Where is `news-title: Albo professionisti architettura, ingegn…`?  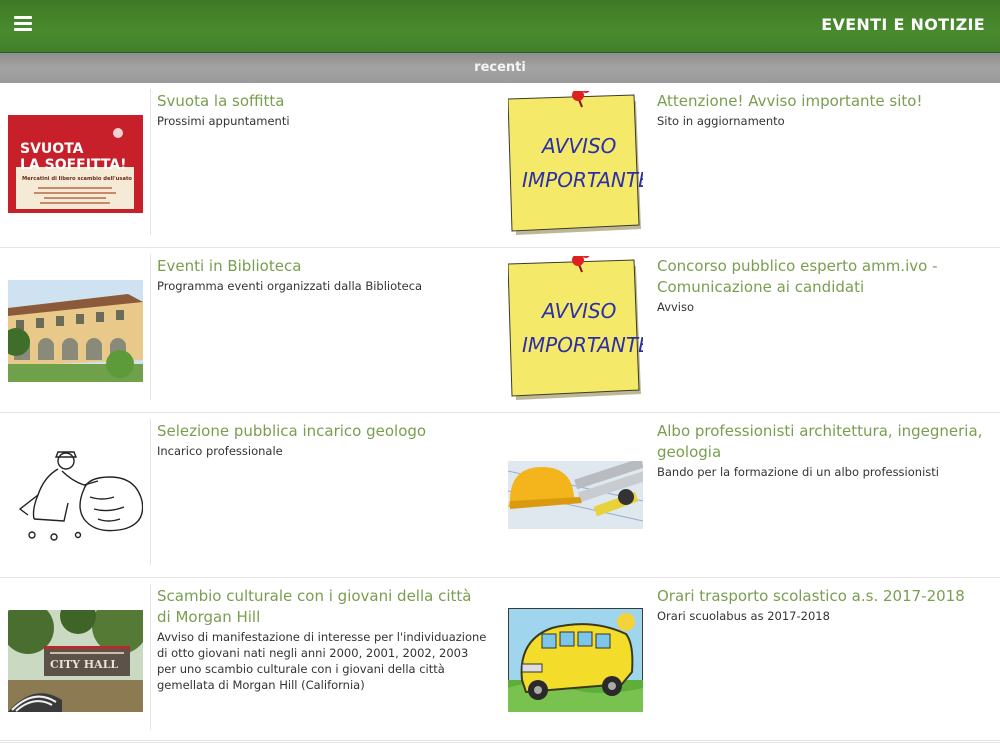
news-title: Albo professionisti architettura, ingegn… is located at coordinates (820, 441).